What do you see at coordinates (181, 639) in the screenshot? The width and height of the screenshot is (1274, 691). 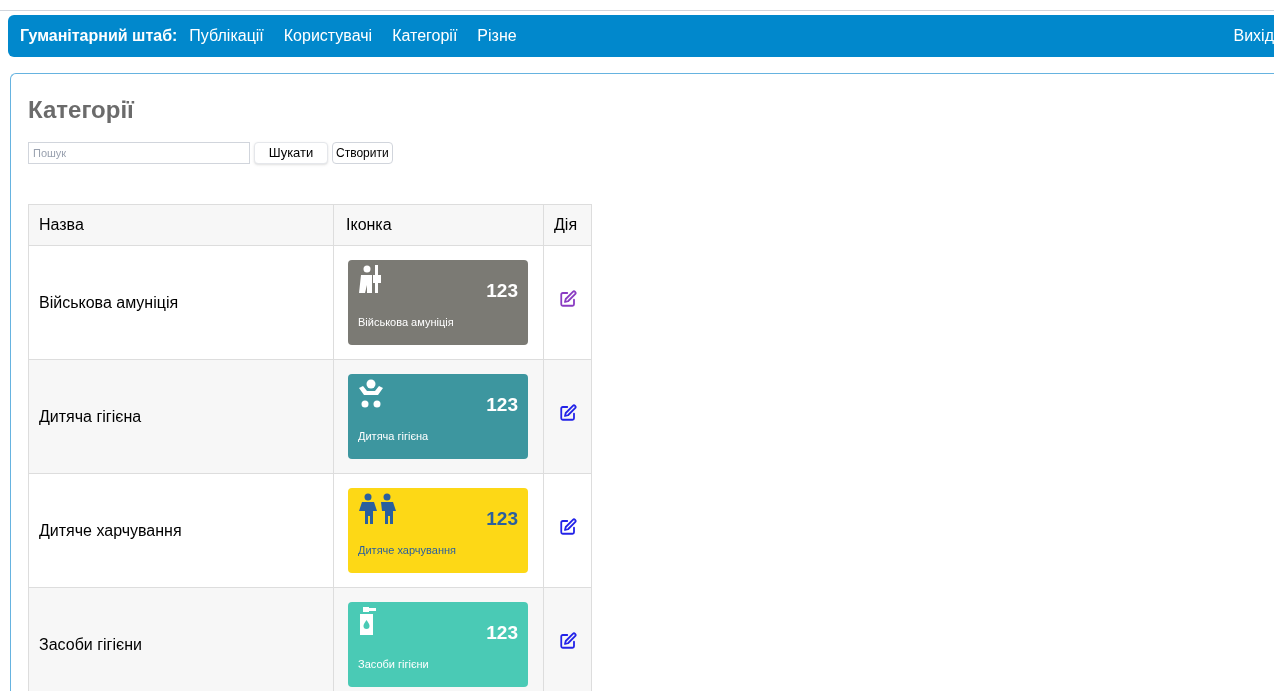 I see `table-cell: Засоби гігієни` at bounding box center [181, 639].